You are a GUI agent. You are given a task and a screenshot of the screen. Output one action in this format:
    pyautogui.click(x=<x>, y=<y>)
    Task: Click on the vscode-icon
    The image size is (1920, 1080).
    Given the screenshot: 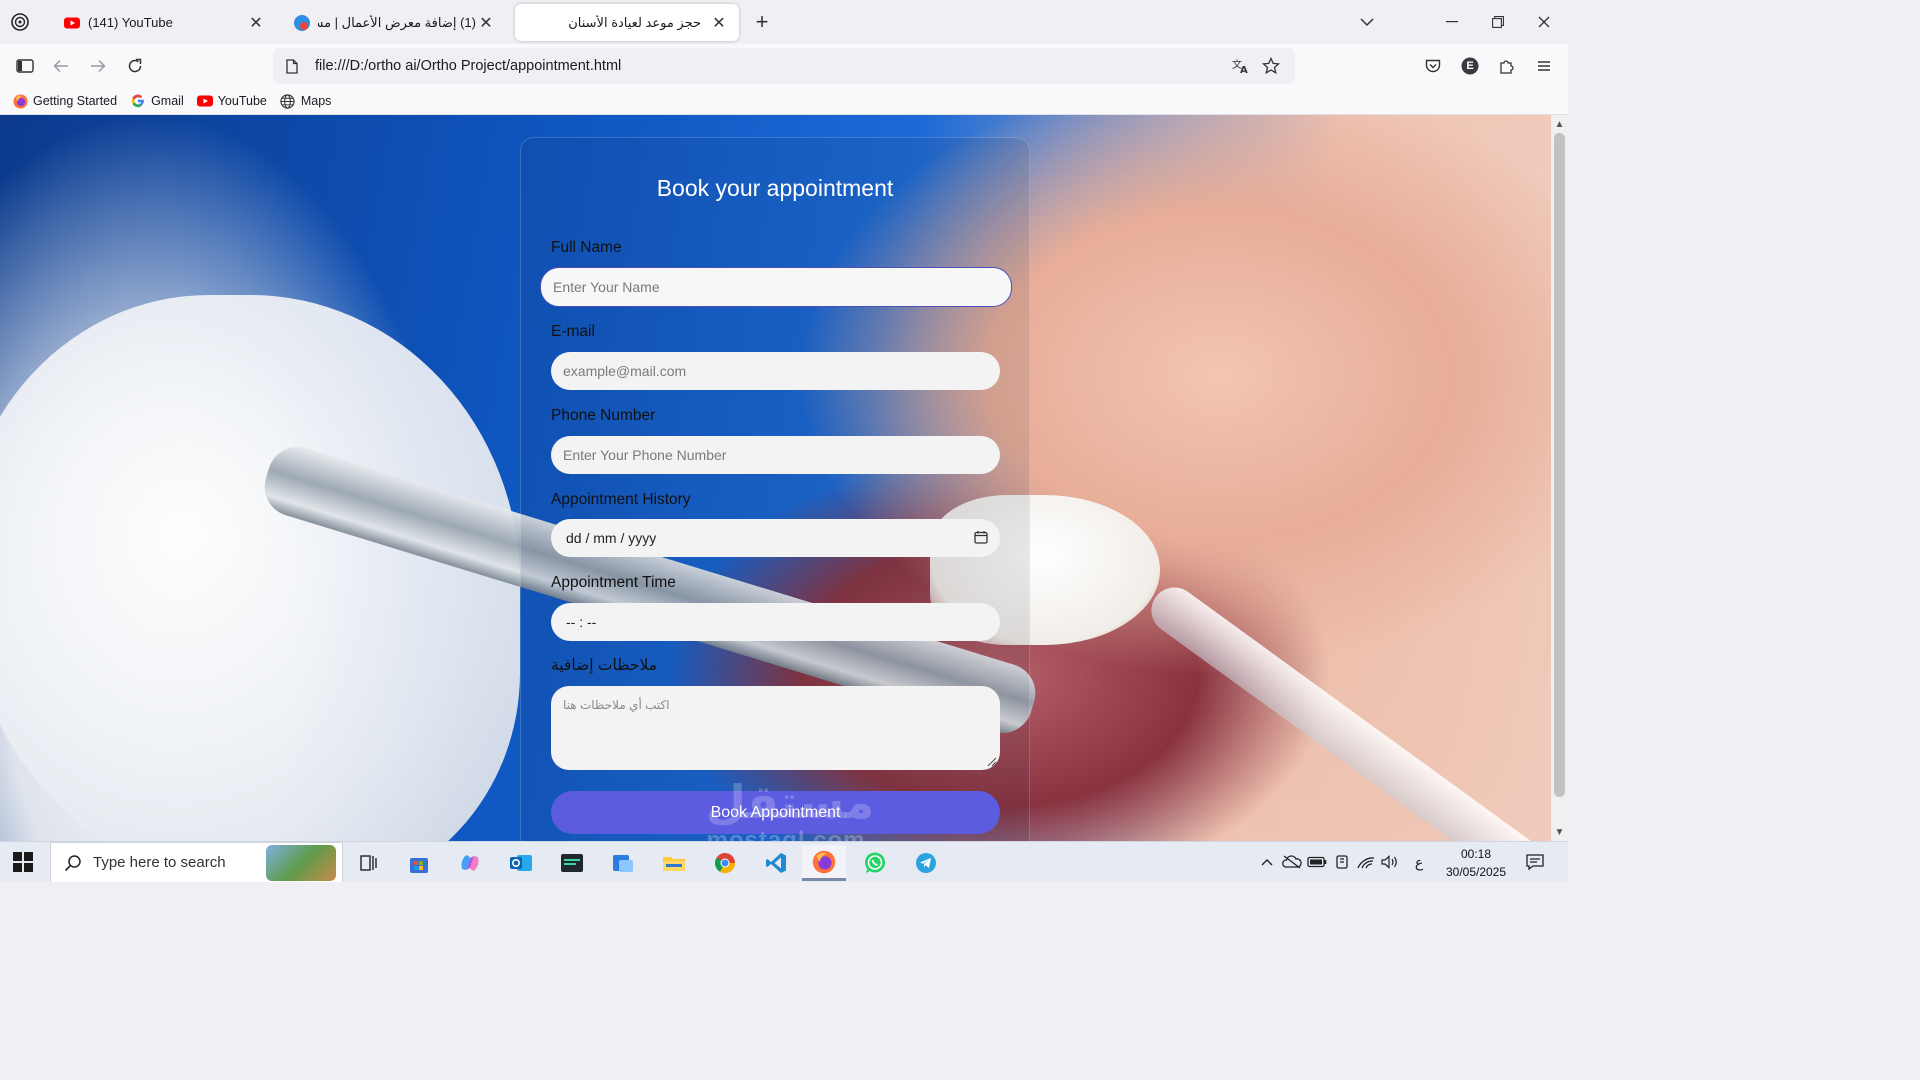 What is the action you would take?
    pyautogui.click(x=776, y=863)
    